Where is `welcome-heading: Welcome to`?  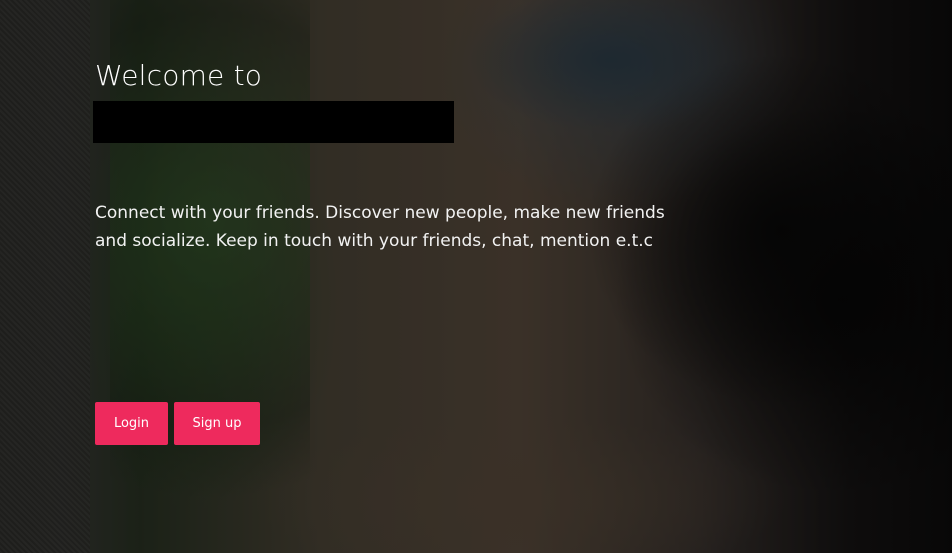
welcome-heading: Welcome to is located at coordinates (179, 75).